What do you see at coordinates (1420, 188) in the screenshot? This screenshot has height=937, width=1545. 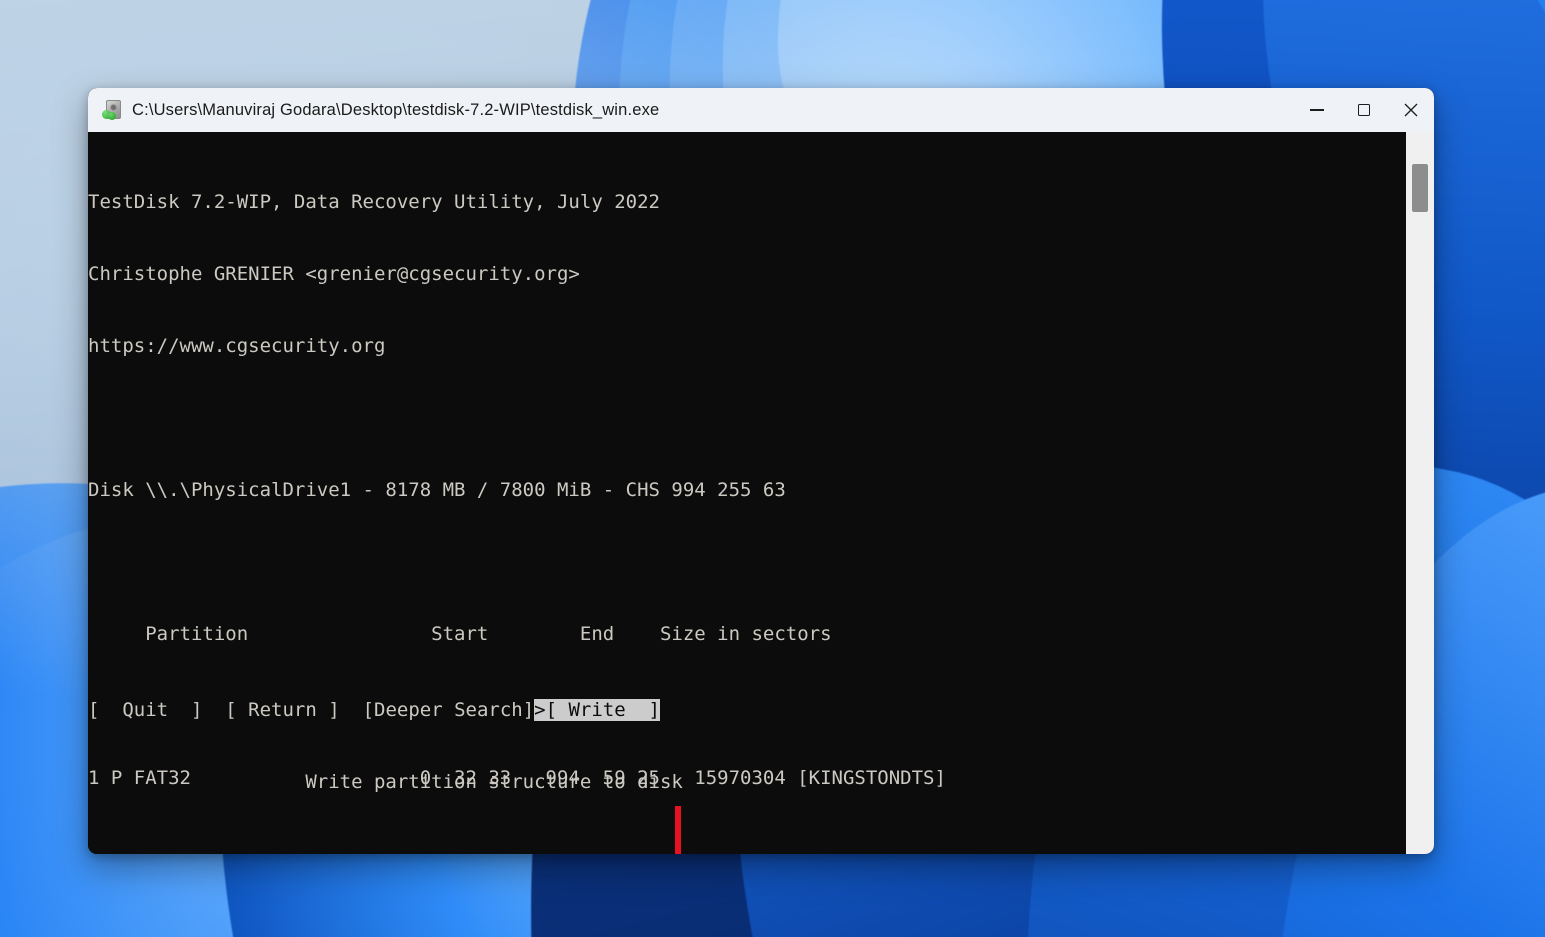 I see `scrollbar-thumb` at bounding box center [1420, 188].